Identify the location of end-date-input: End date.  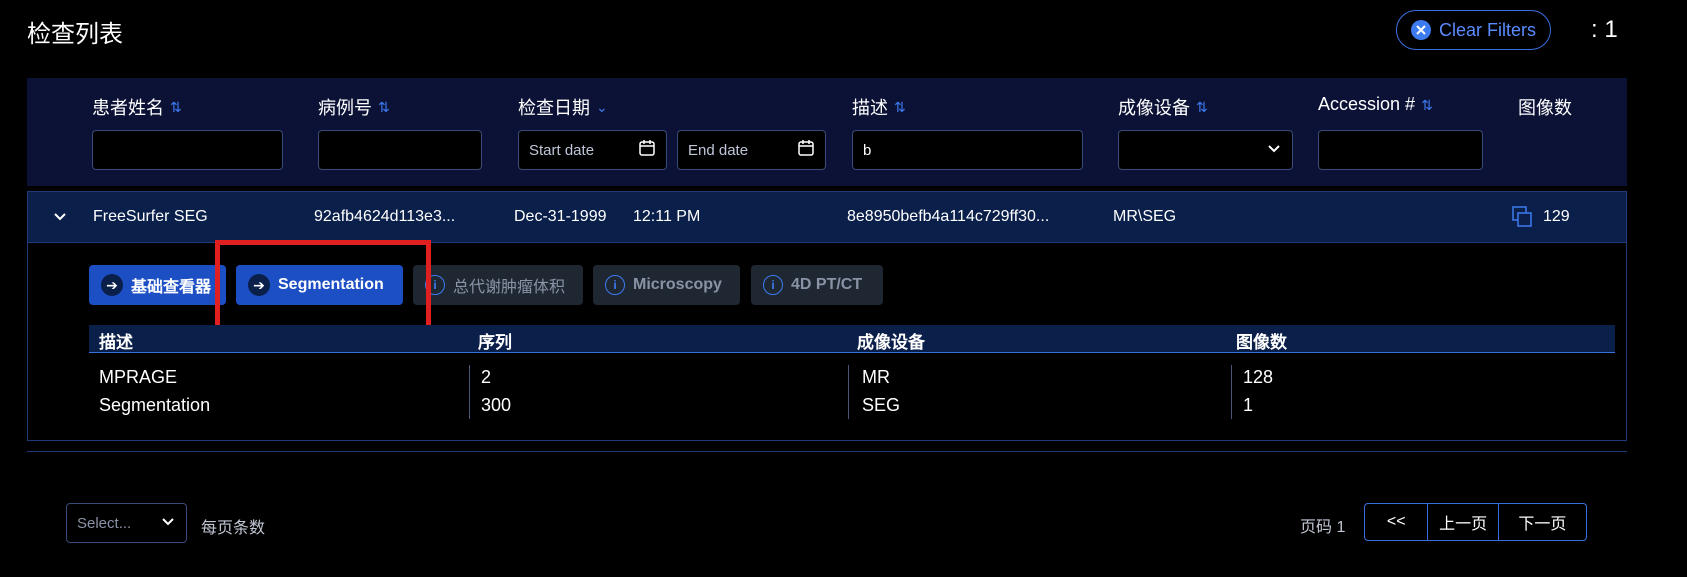
(751, 150).